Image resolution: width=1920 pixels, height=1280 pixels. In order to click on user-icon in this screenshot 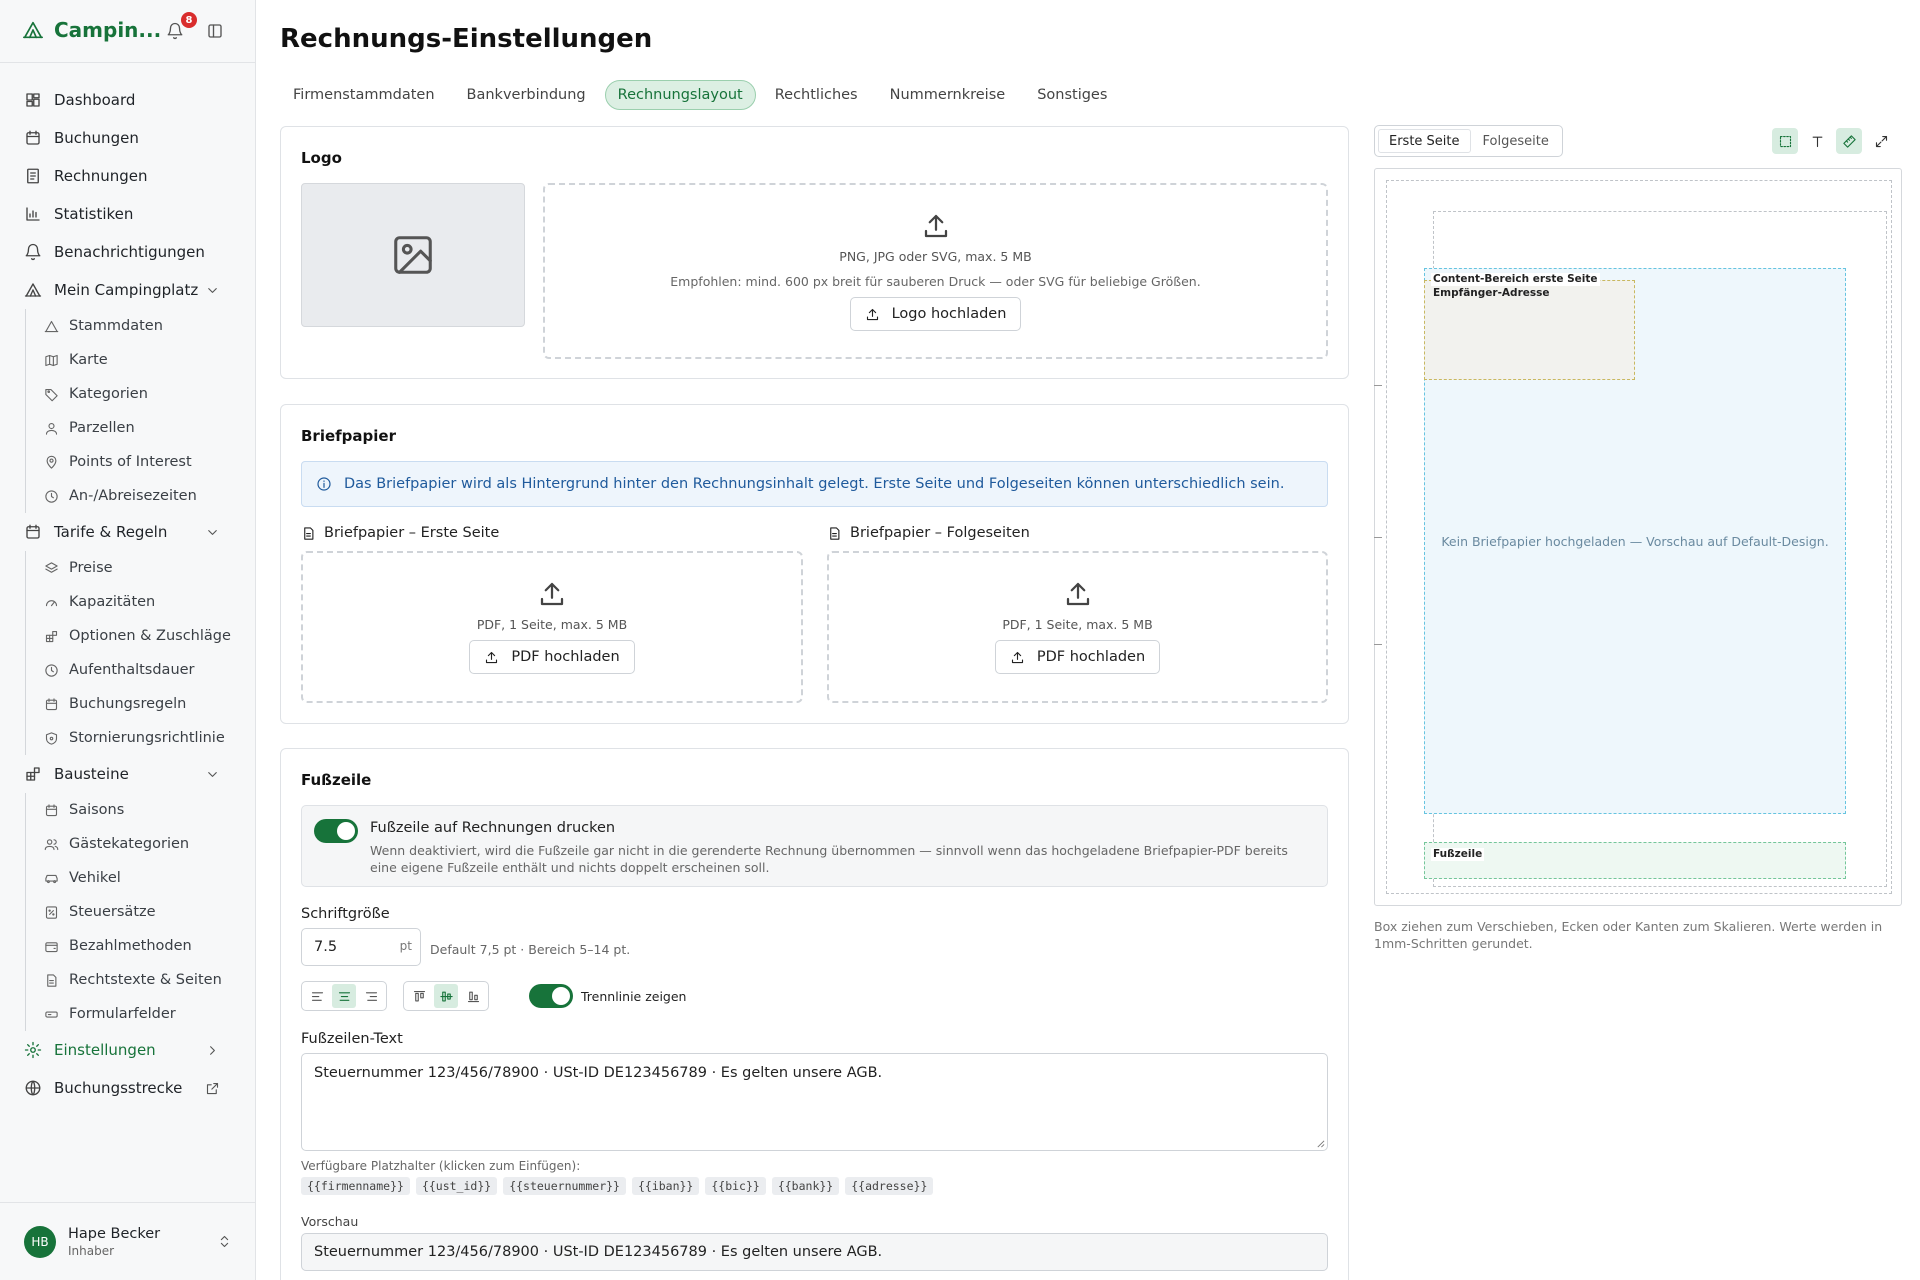, I will do `click(51, 428)`.